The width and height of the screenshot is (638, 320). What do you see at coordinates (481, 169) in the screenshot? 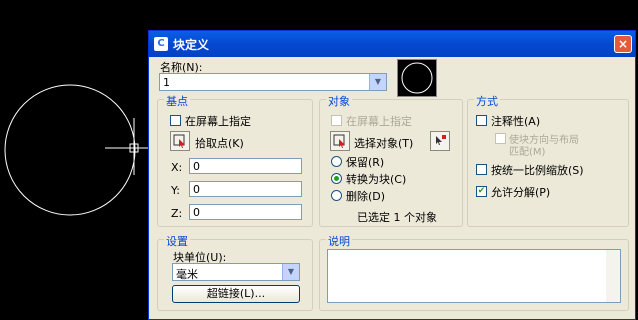
I see `scale-uniformly-checkbox` at bounding box center [481, 169].